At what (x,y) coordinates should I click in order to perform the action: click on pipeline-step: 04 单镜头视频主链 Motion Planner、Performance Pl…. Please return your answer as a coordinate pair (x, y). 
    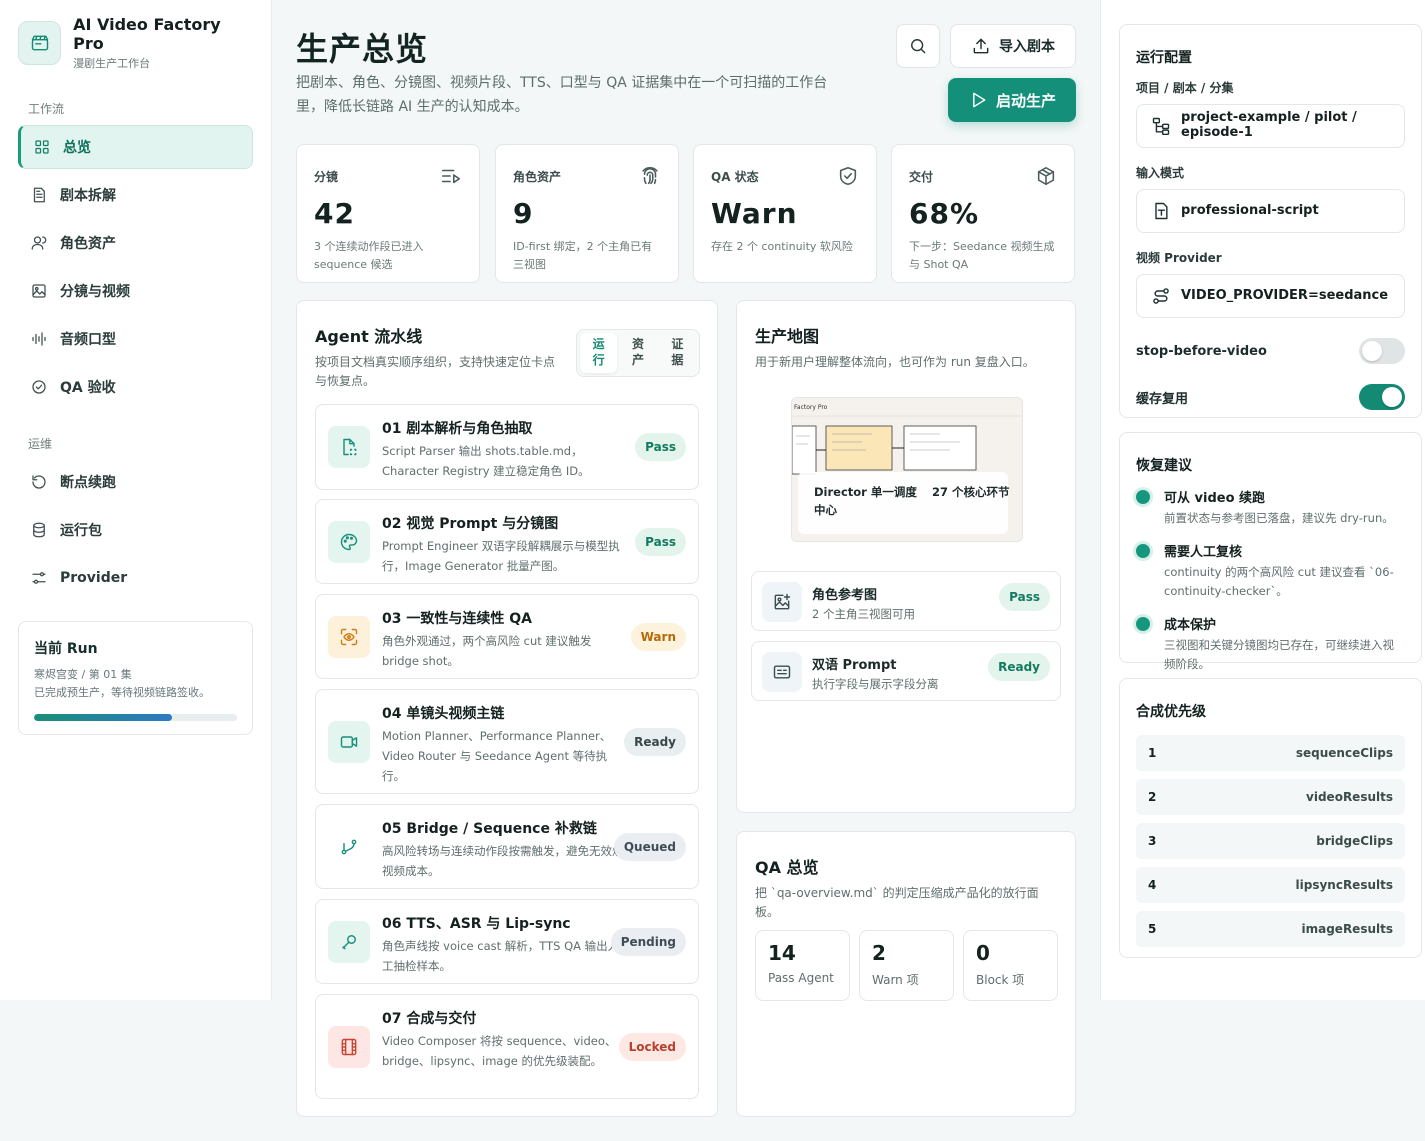
    Looking at the image, I should click on (507, 741).